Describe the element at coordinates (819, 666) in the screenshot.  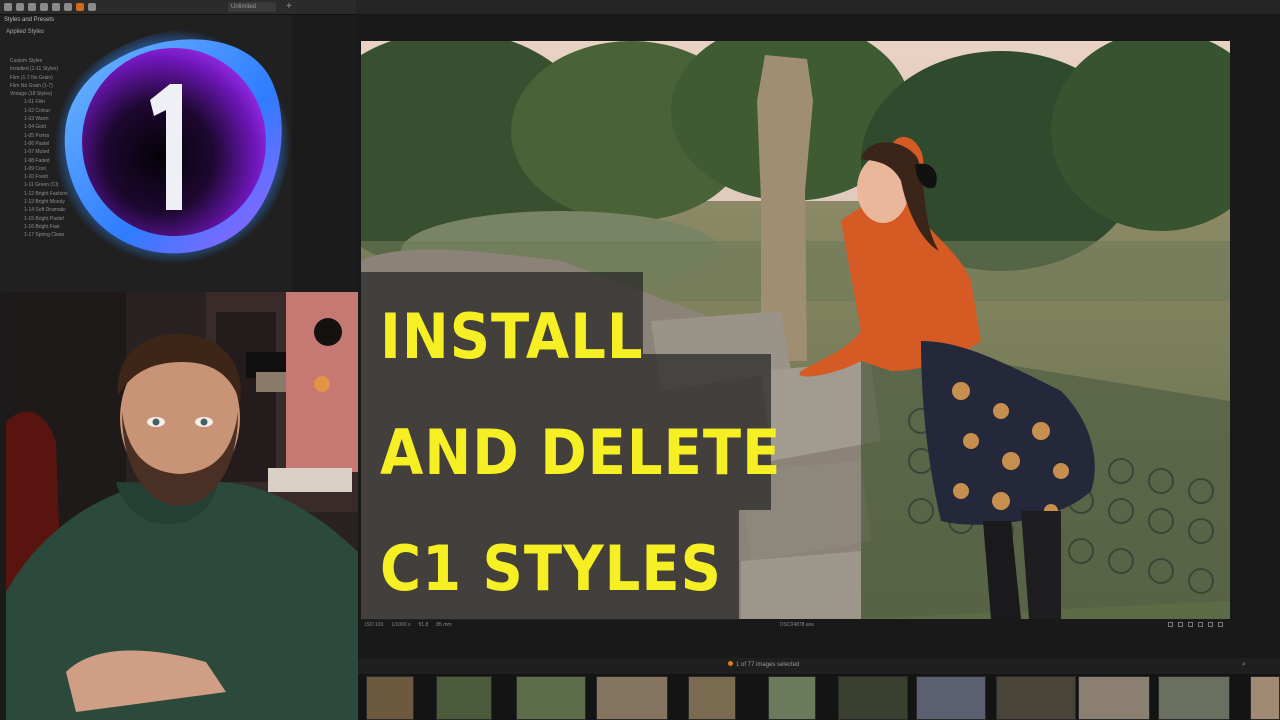
I see `filmstrip-header` at that location.